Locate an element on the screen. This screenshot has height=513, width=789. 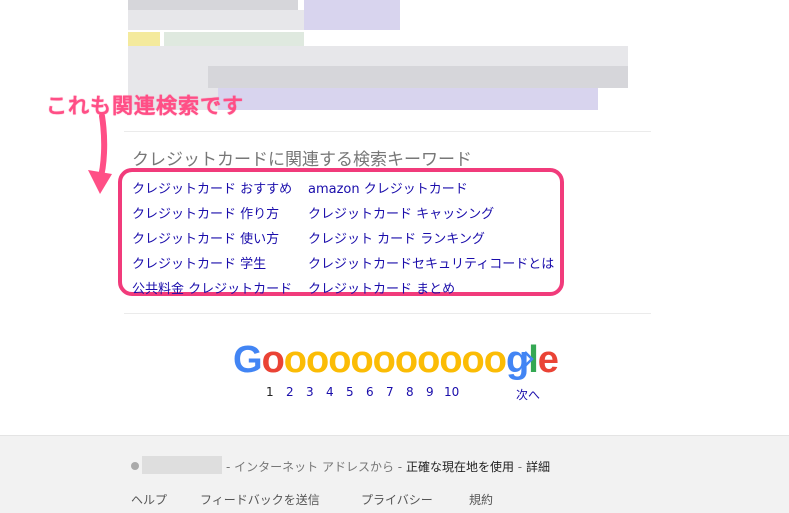
location-details-link: 詳細 is located at coordinates (538, 467).